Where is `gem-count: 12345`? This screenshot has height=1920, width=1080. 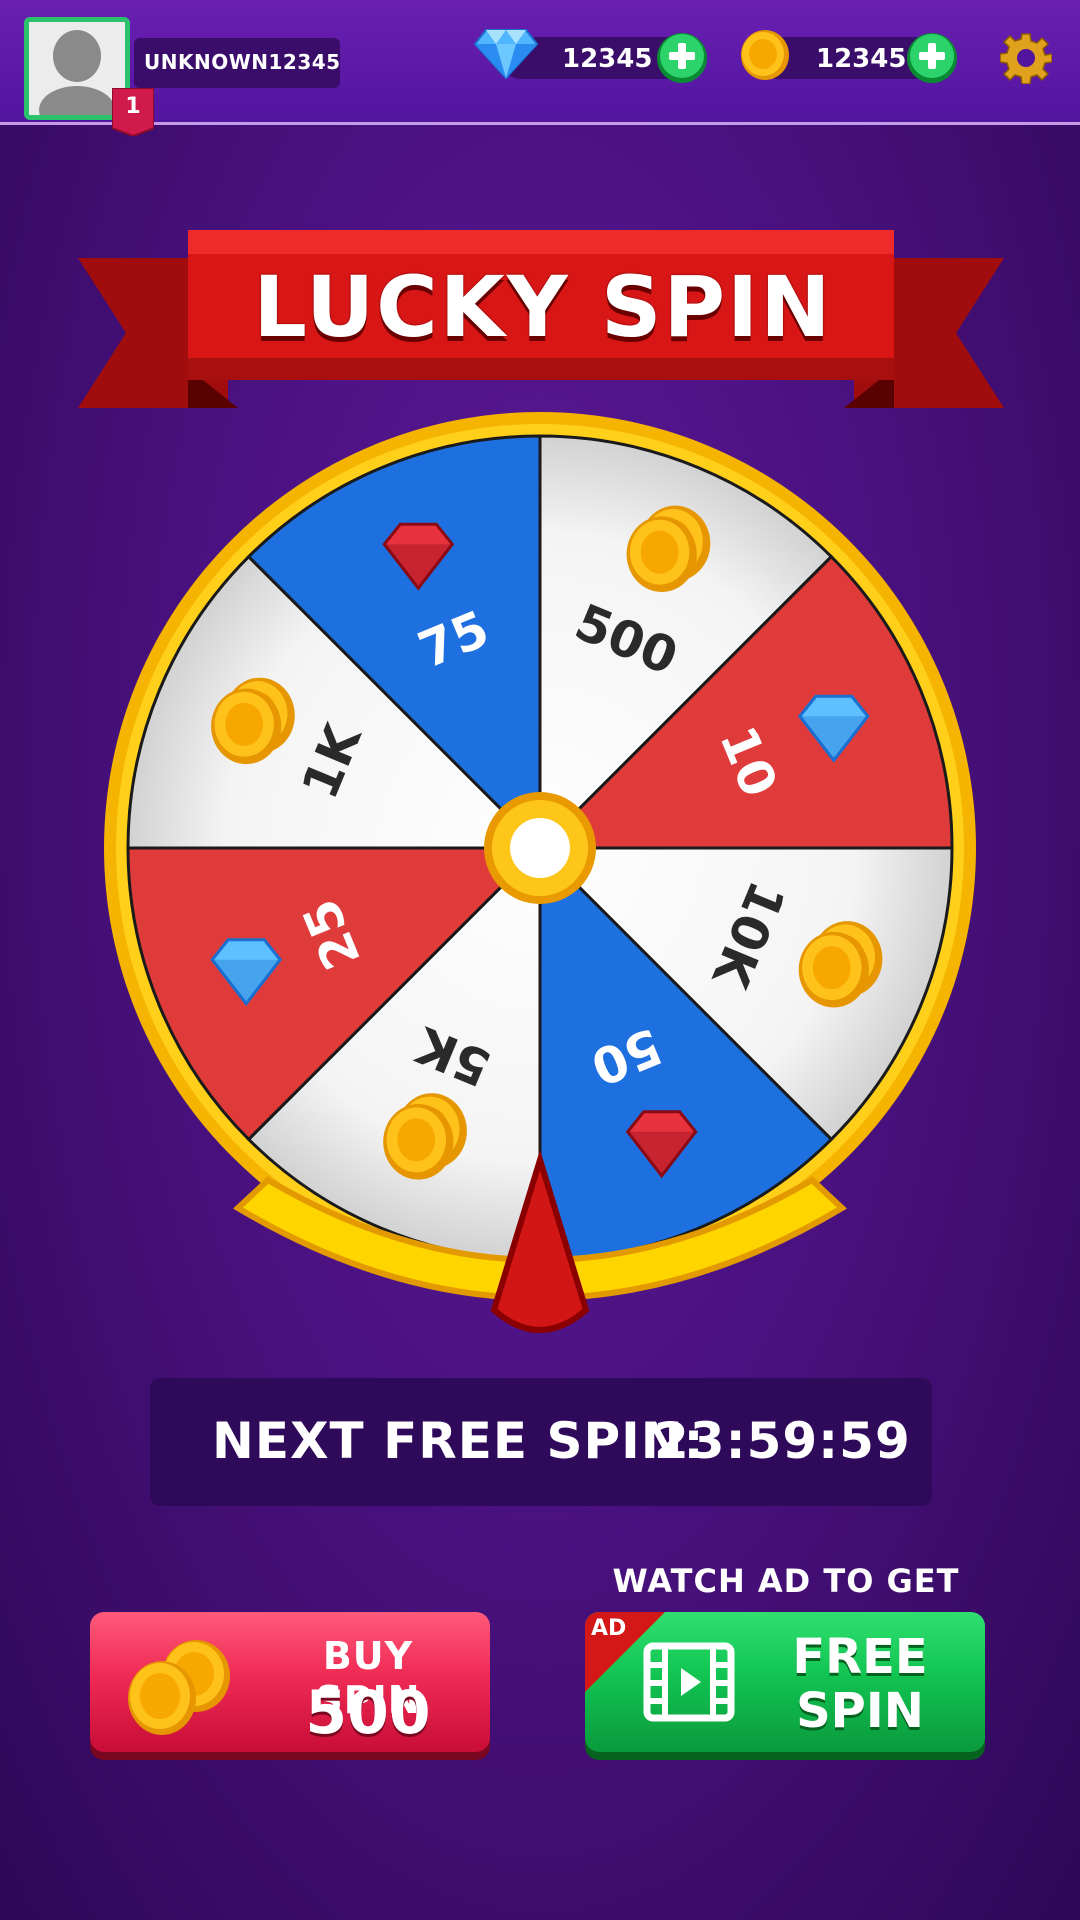
gem-count: 12345 is located at coordinates (607, 59).